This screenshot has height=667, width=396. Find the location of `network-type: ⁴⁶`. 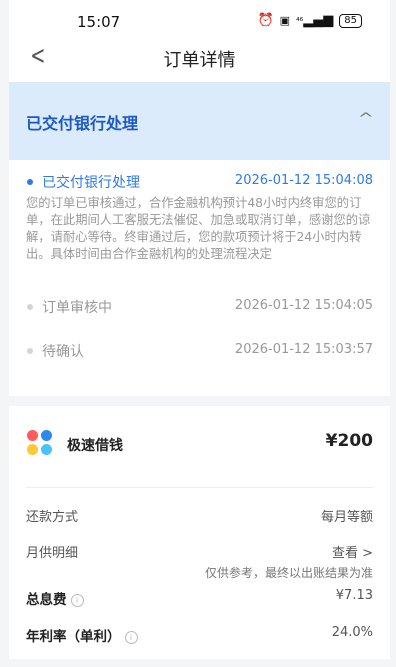

network-type: ⁴⁶ is located at coordinates (300, 22).